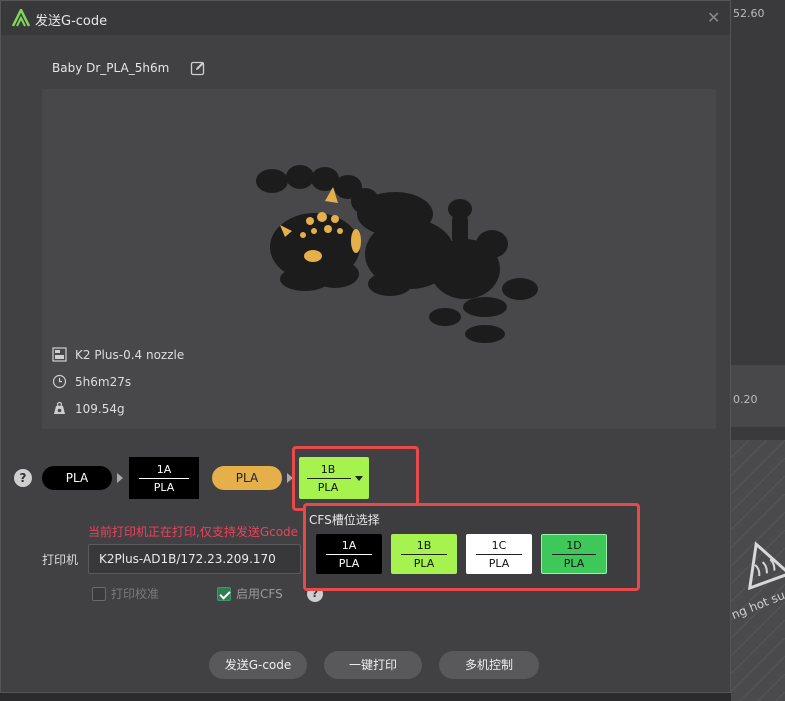  I want to click on background-value-top: 52.60, so click(749, 13).